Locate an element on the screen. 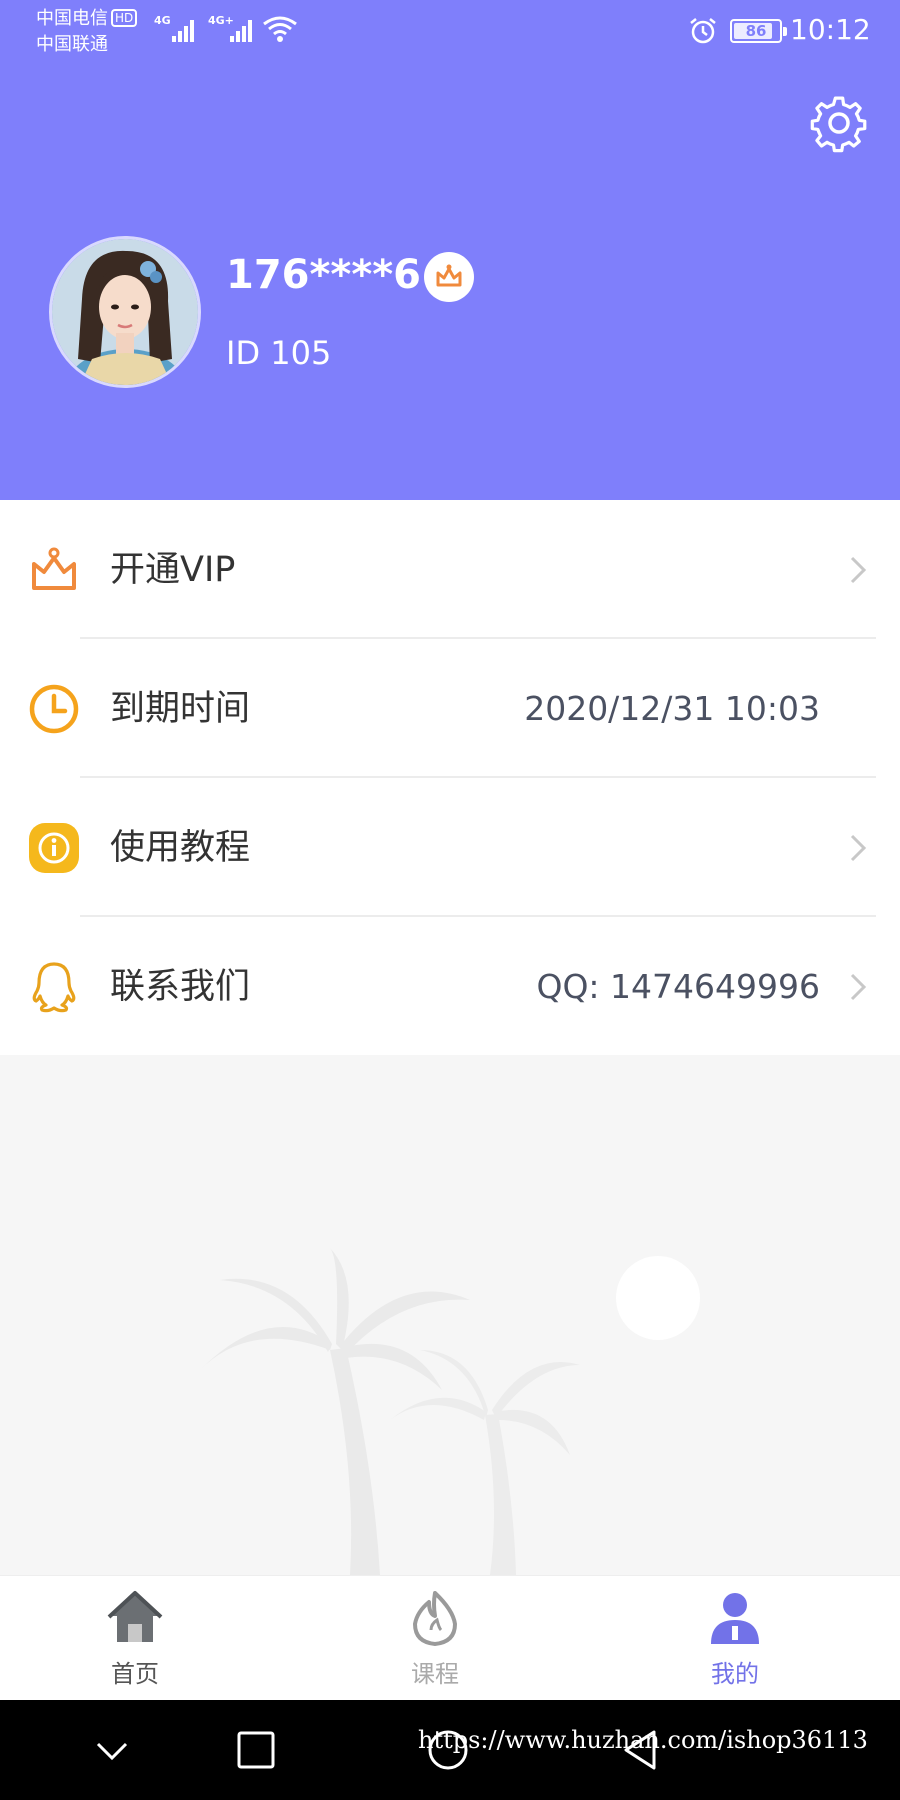 The image size is (900, 1800). battery-icon: 86 is located at coordinates (758, 31).